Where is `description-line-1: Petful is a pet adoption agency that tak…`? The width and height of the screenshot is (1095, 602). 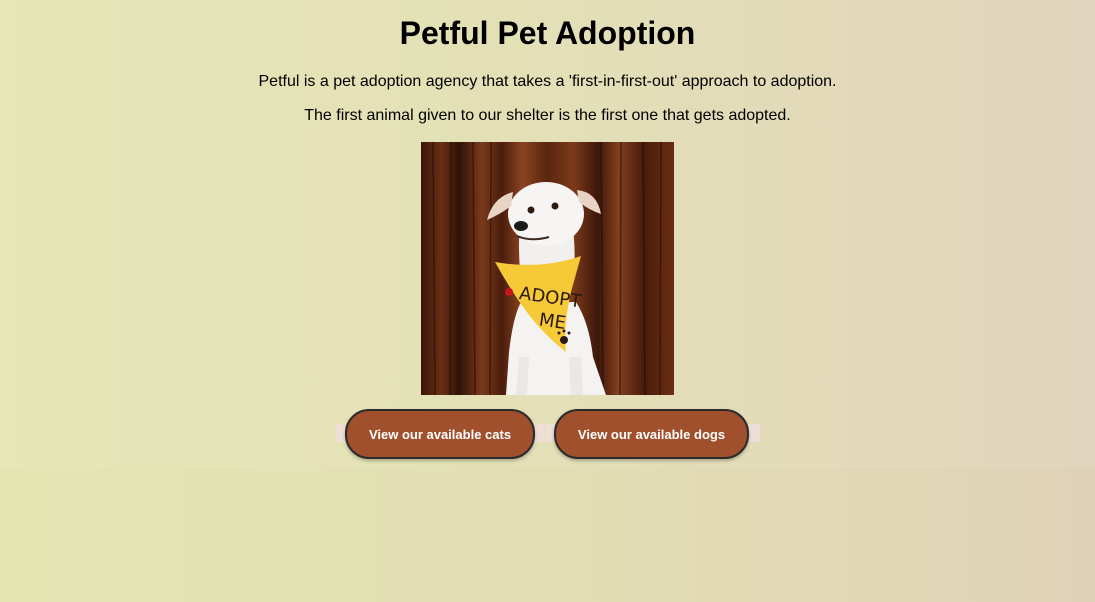
description-line-1: Petful is a pet adoption agency that tak… is located at coordinates (547, 81).